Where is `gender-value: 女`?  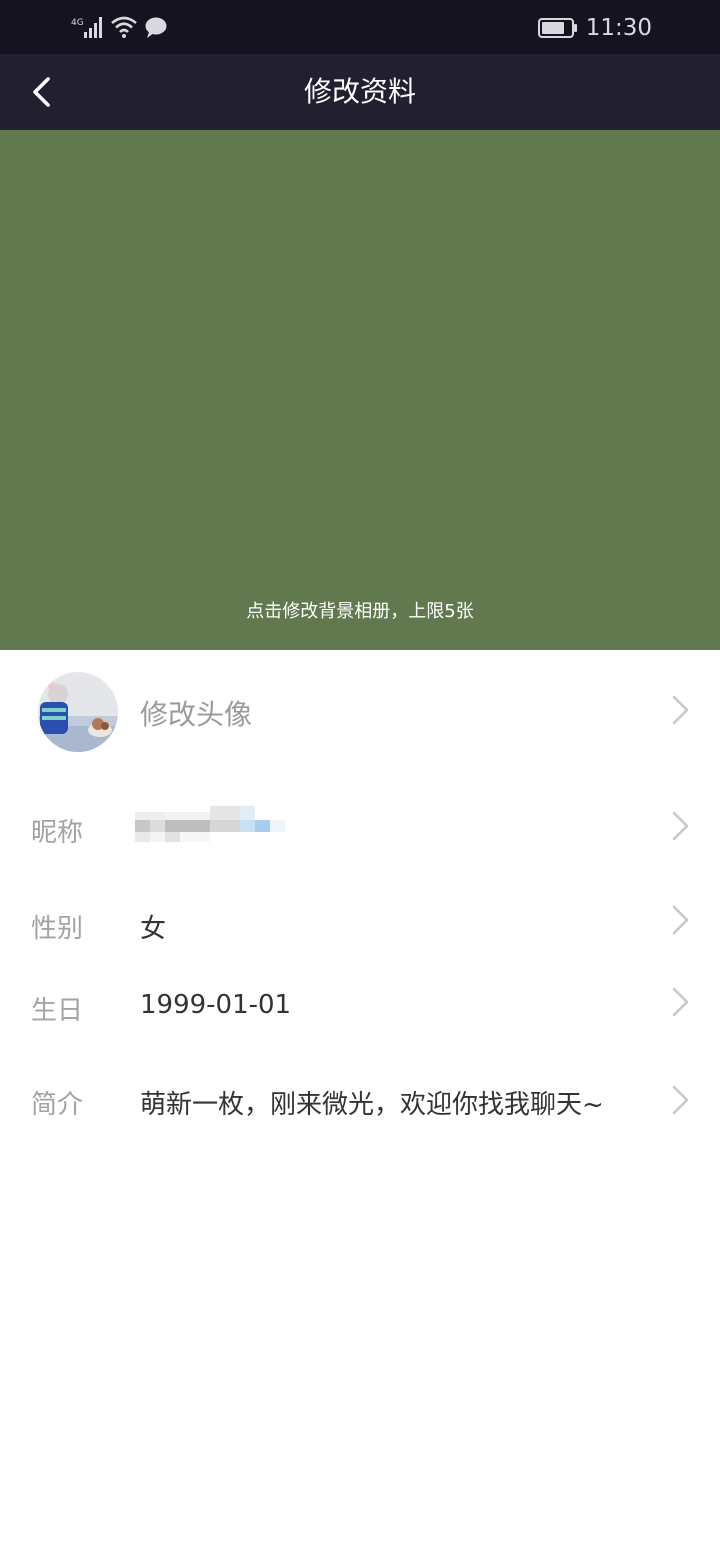
gender-value: 女 is located at coordinates (153, 929).